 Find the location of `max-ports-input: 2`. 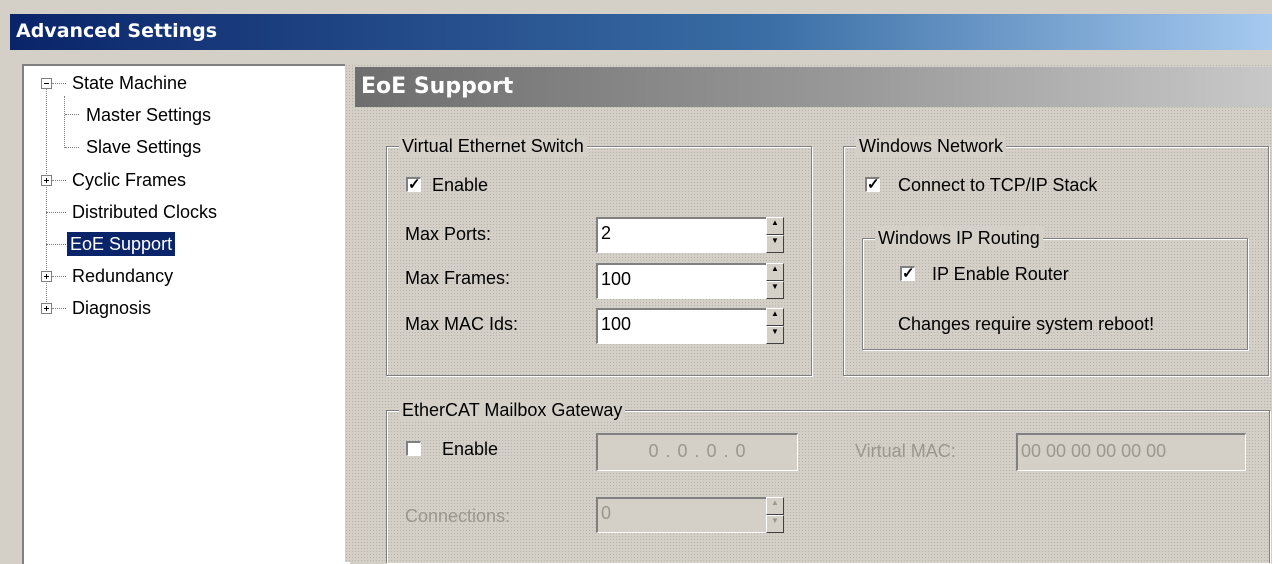

max-ports-input: 2 is located at coordinates (682, 235).